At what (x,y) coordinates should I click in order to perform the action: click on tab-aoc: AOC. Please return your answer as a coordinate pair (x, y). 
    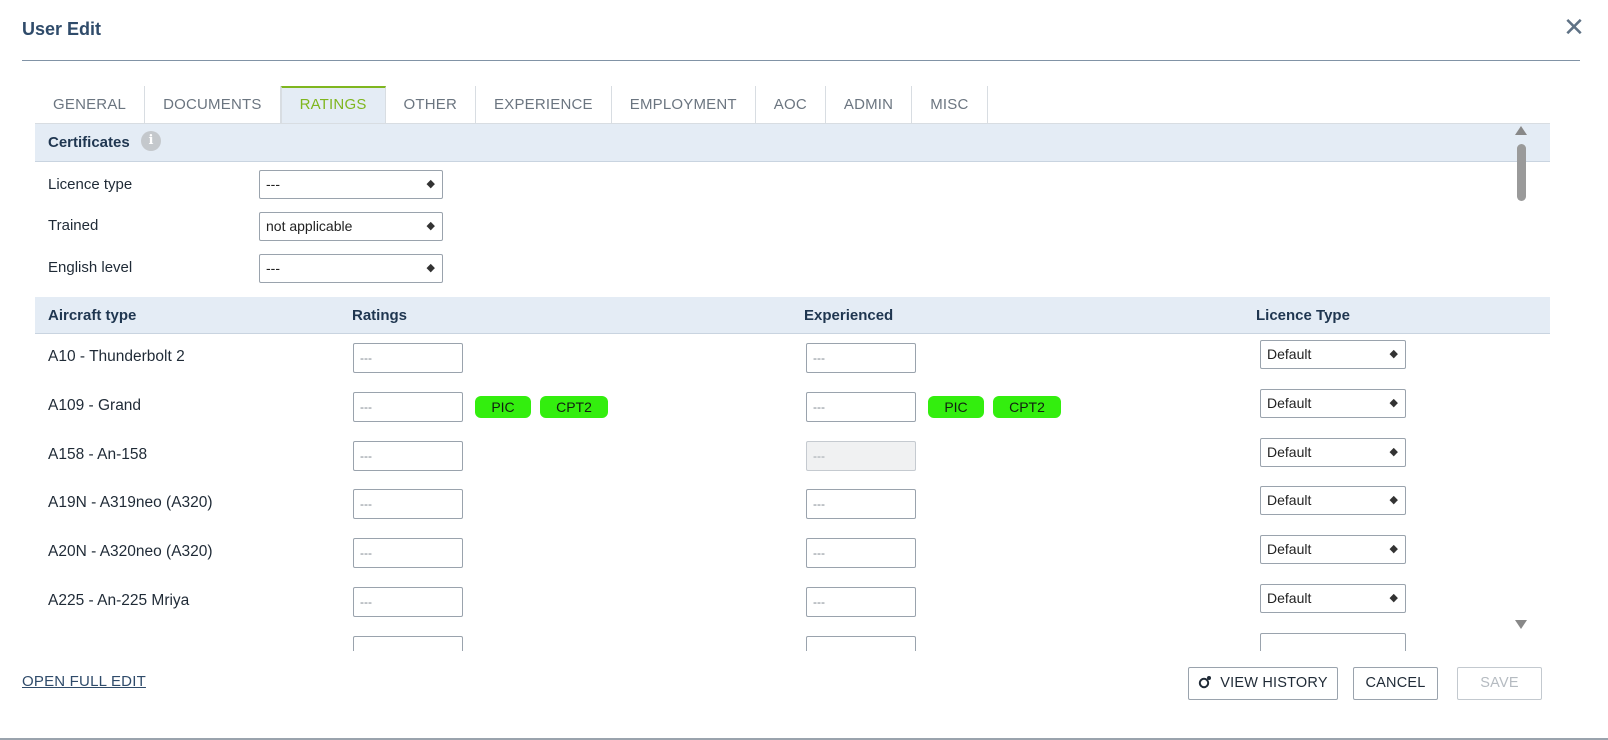
    Looking at the image, I should click on (791, 105).